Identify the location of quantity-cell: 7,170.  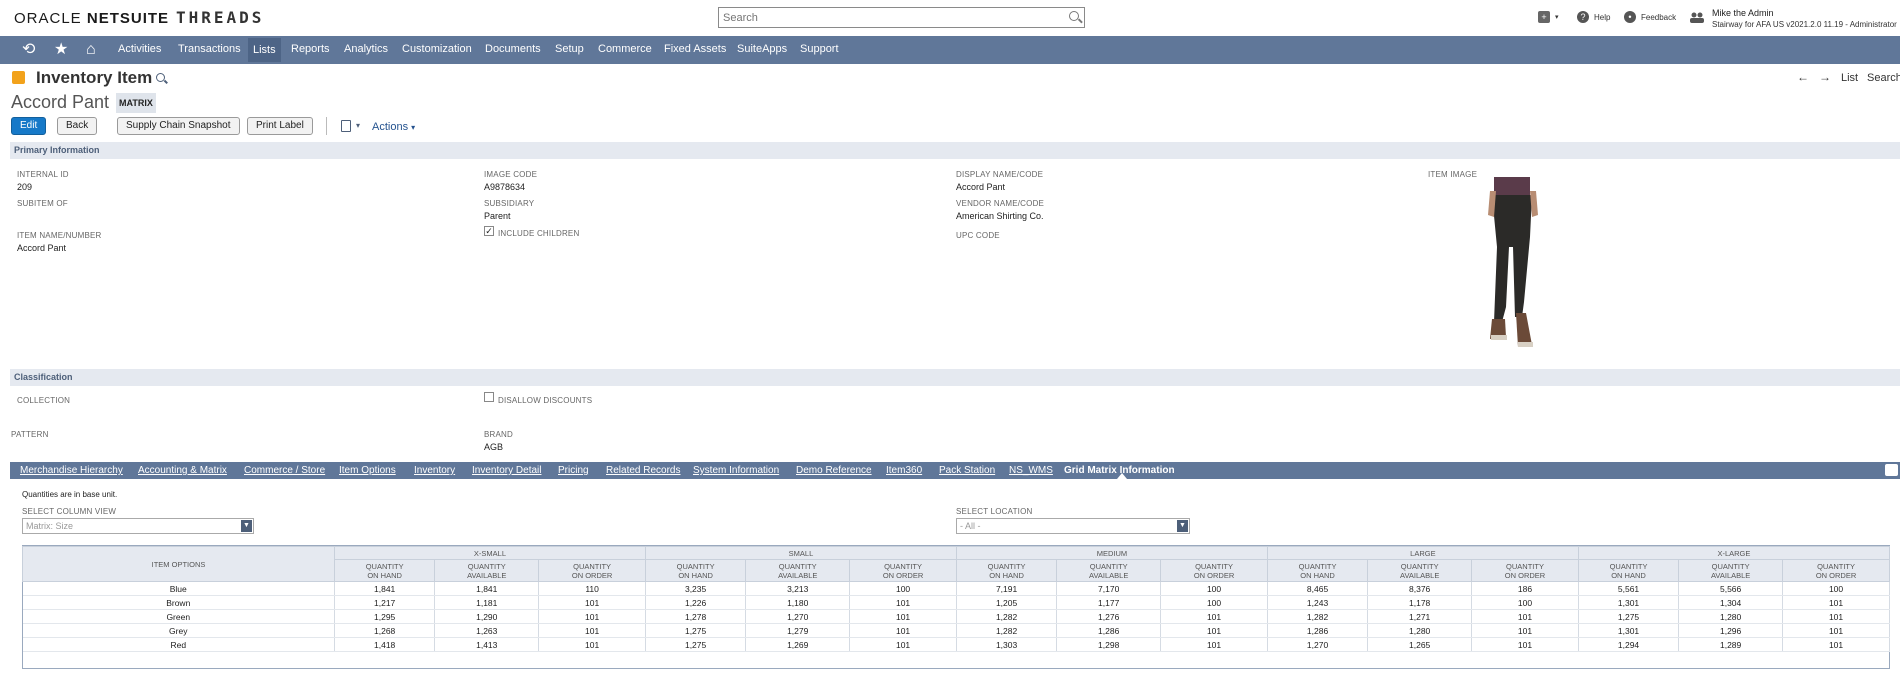
(1109, 588).